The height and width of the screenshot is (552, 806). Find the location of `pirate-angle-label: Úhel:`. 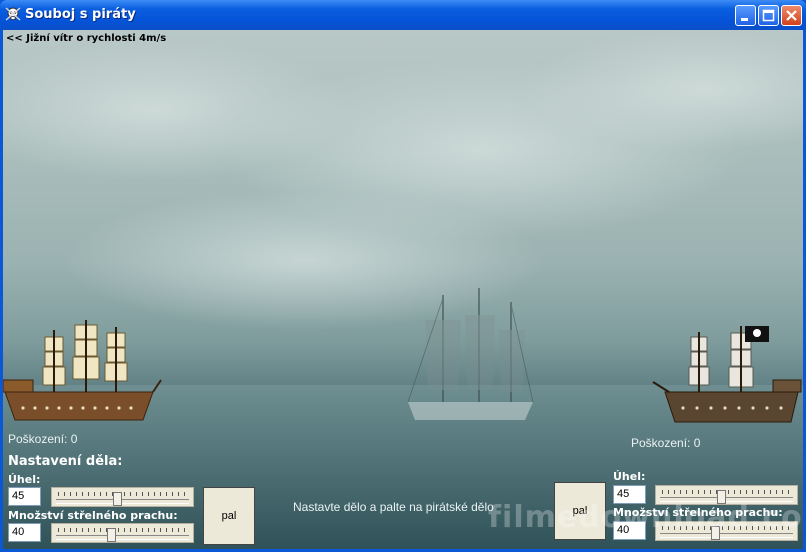

pirate-angle-label: Úhel: is located at coordinates (629, 476).